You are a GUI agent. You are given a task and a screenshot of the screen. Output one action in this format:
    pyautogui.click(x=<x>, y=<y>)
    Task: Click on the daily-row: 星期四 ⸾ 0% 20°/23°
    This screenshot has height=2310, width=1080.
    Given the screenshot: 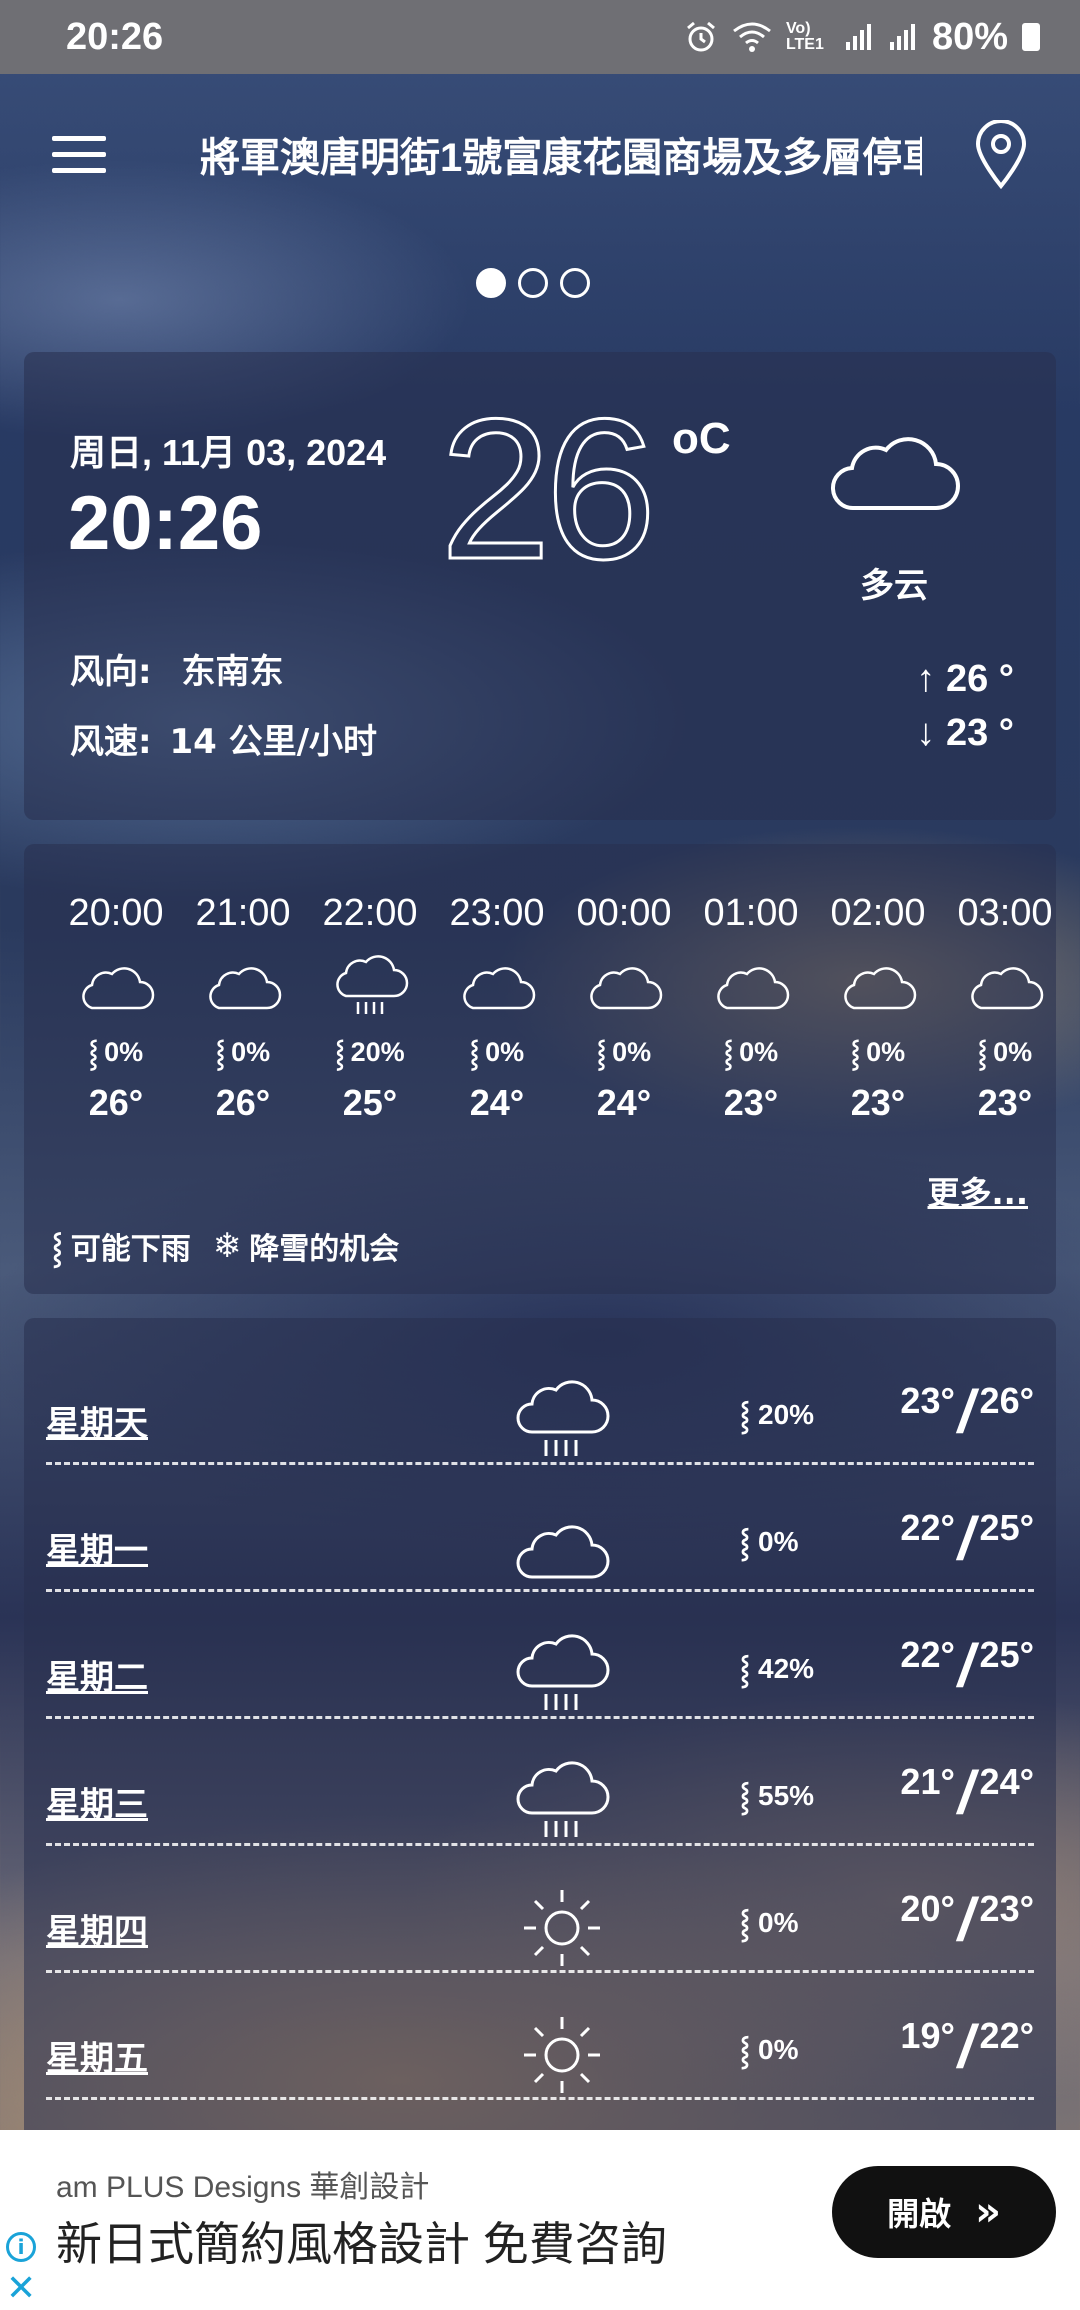 What is the action you would take?
    pyautogui.click(x=540, y=1909)
    